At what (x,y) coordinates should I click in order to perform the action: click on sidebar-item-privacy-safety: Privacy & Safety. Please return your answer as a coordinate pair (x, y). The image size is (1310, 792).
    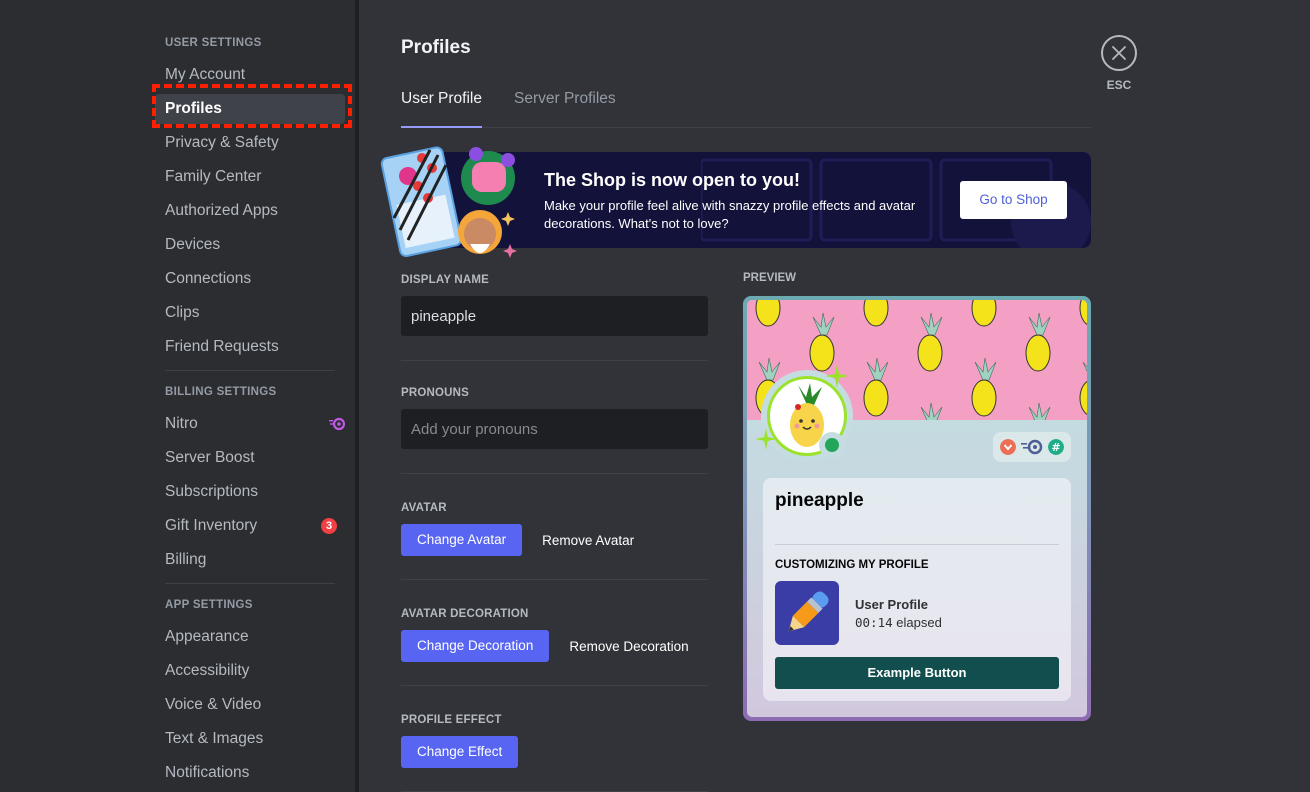
    Looking at the image, I should click on (250, 143).